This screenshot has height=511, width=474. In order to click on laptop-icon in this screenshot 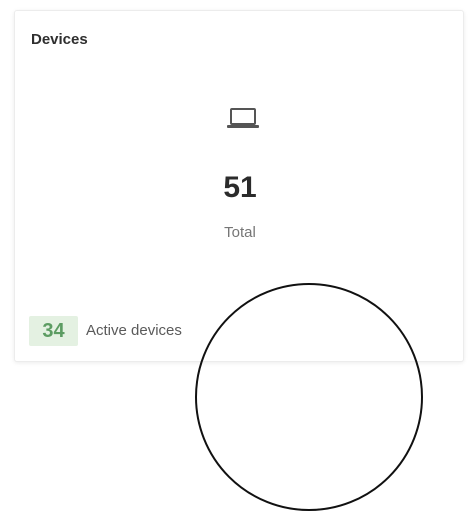, I will do `click(243, 118)`.